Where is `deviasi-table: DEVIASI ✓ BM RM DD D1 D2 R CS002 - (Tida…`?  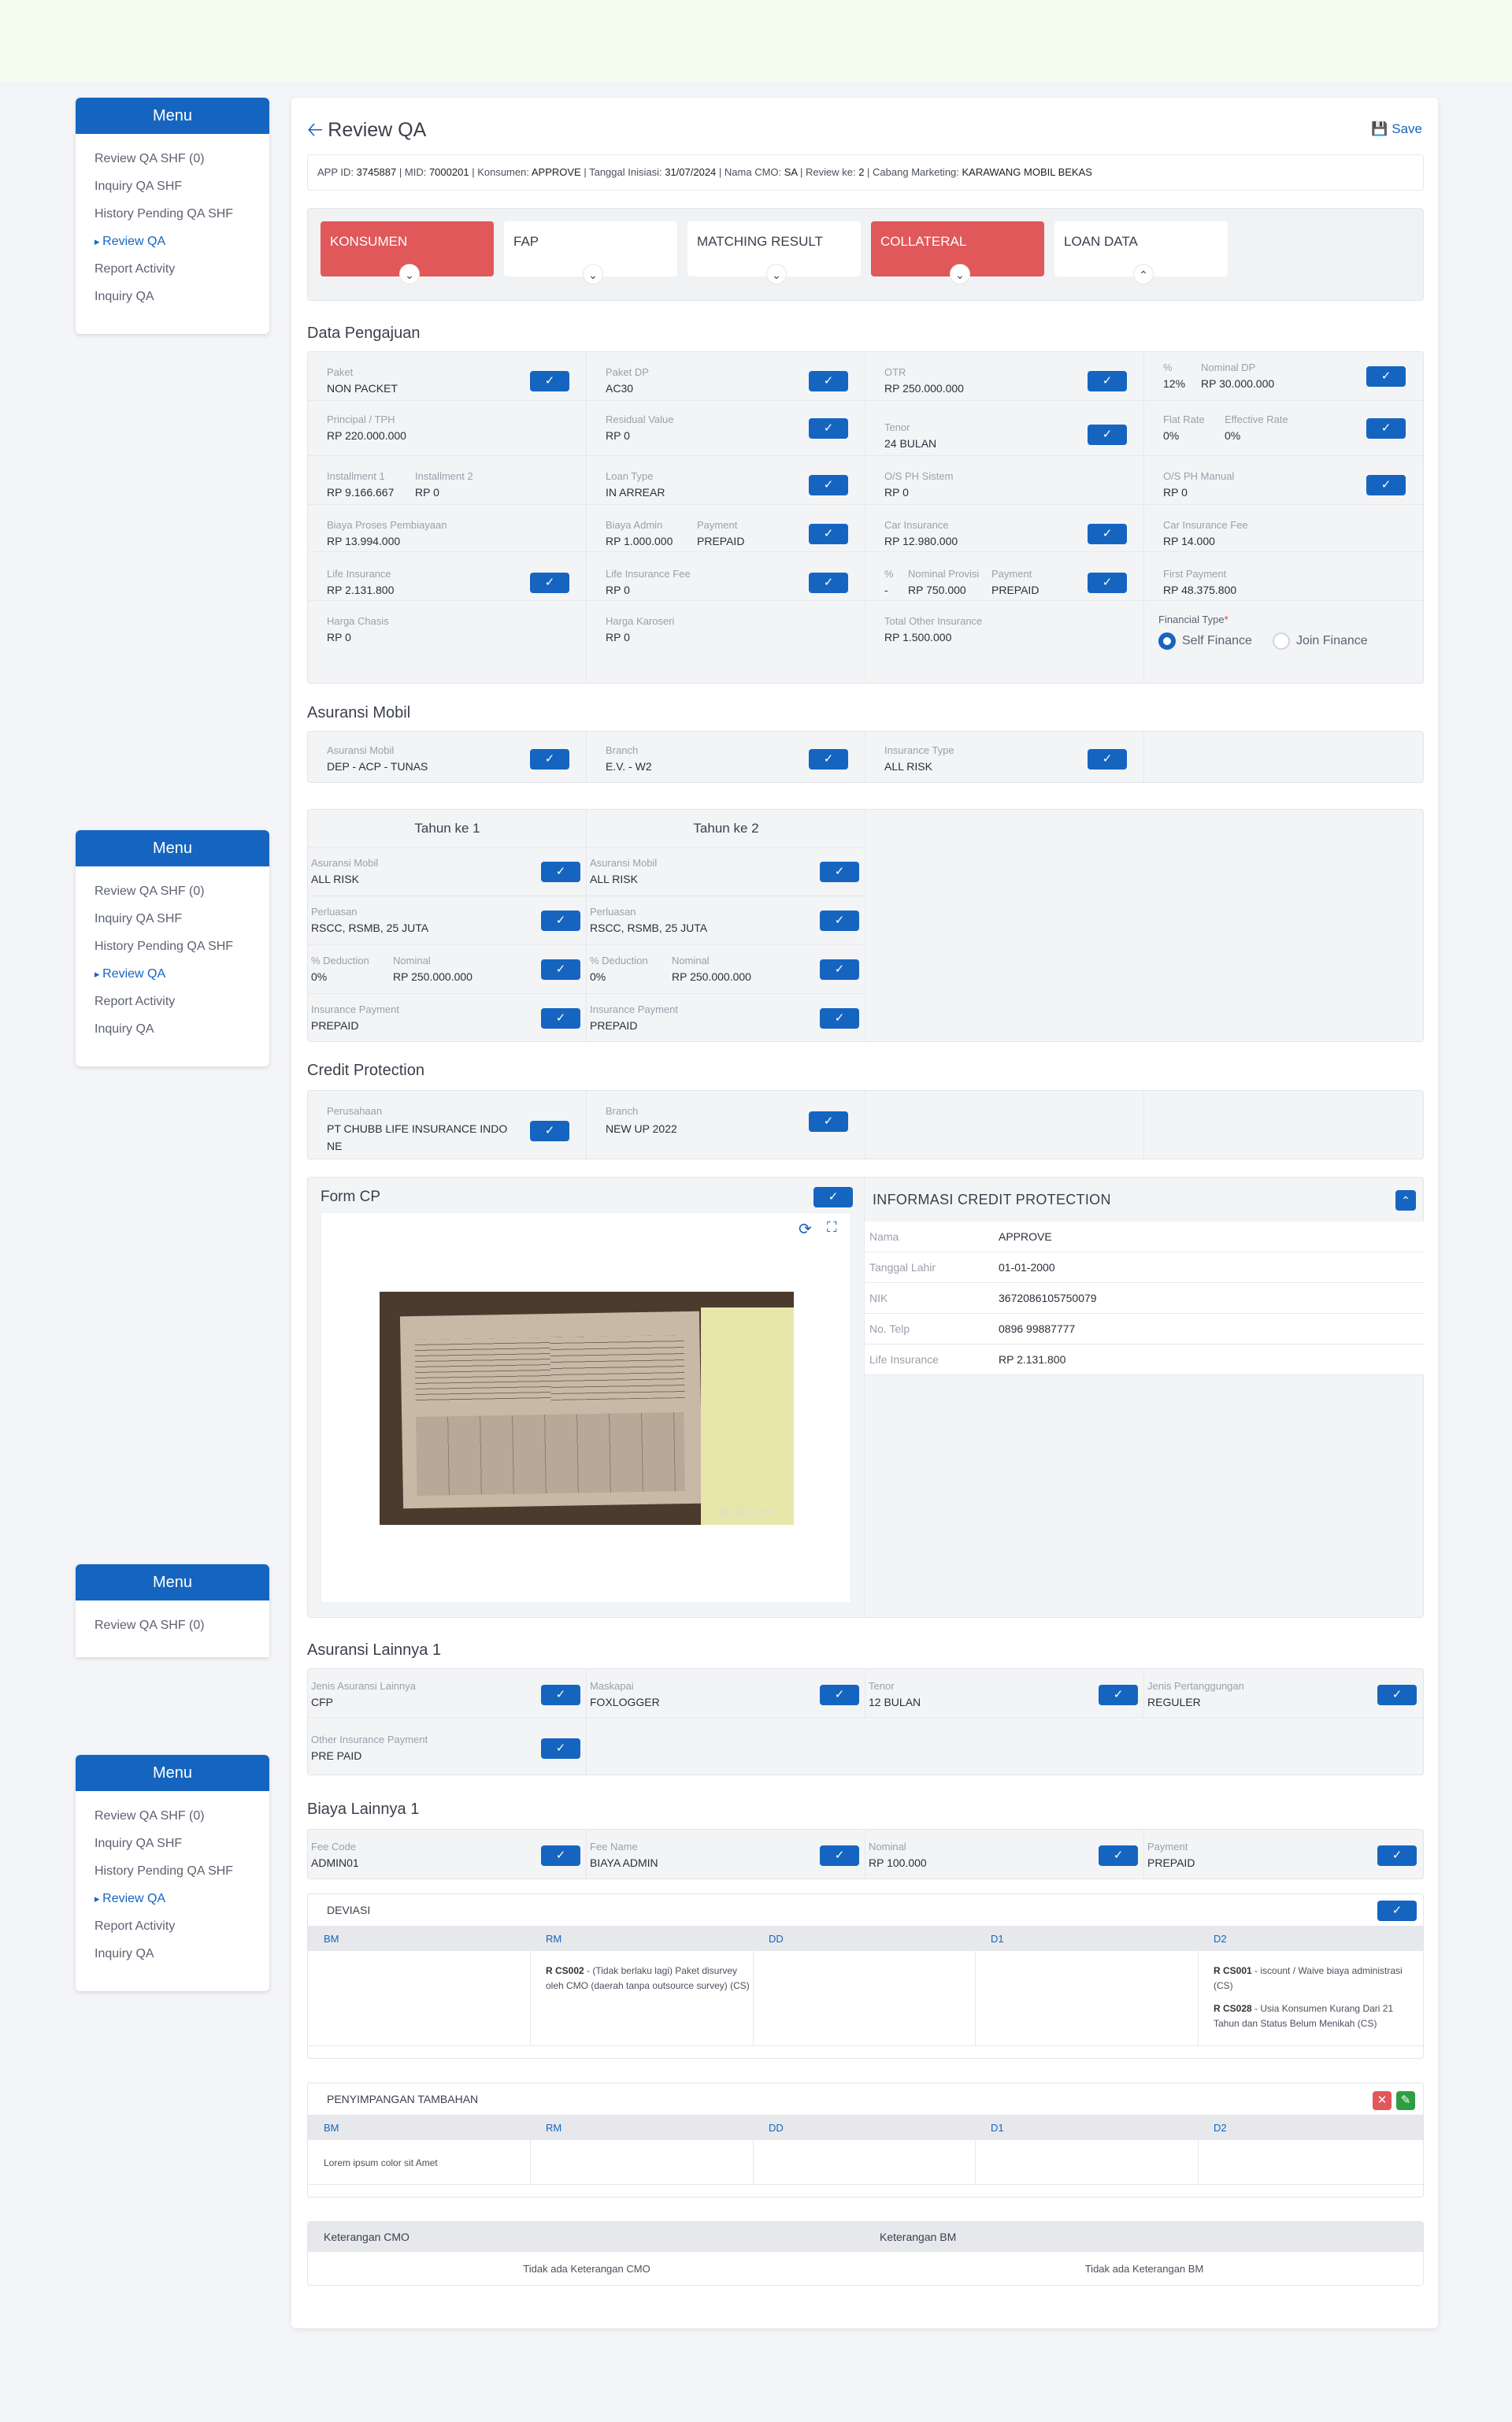 deviasi-table: DEVIASI ✓ BM RM DD D1 D2 R CS002 - (Tida… is located at coordinates (865, 1976).